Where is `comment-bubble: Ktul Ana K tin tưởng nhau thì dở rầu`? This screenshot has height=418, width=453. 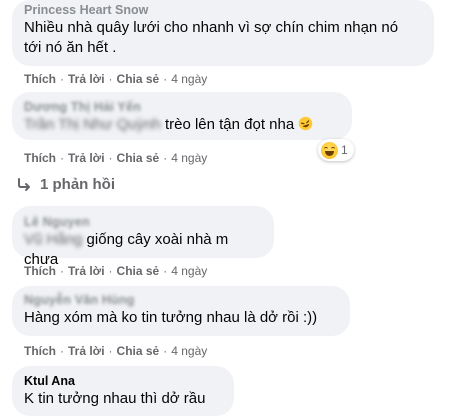 comment-bubble: Ktul Ana K tin tưởng nhau thì dở rầu is located at coordinates (123, 391).